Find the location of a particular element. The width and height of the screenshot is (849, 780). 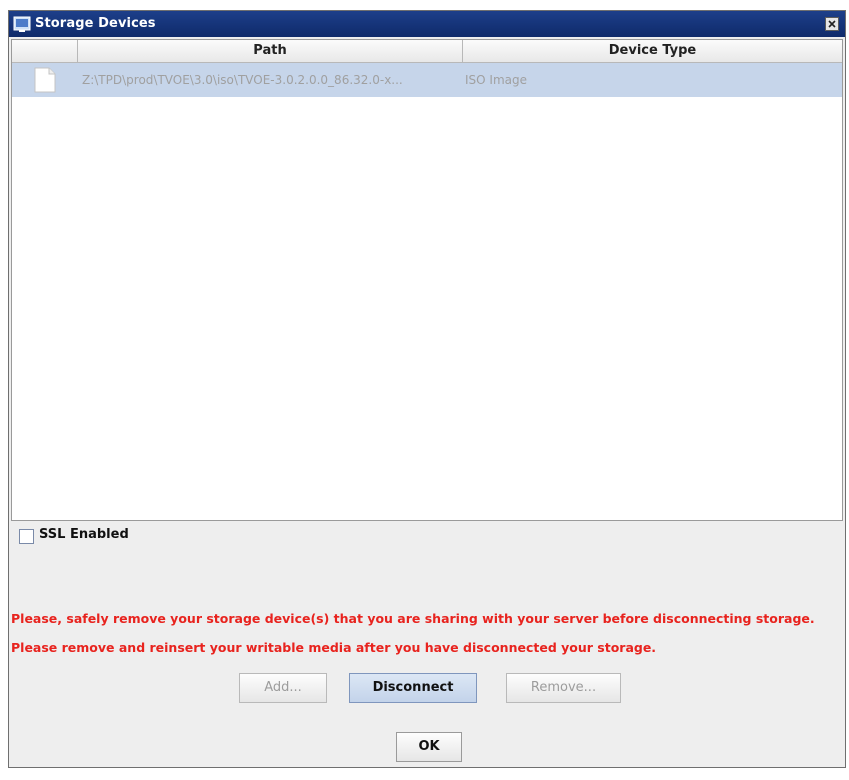

window-title: Storage Devices is located at coordinates (95, 23).